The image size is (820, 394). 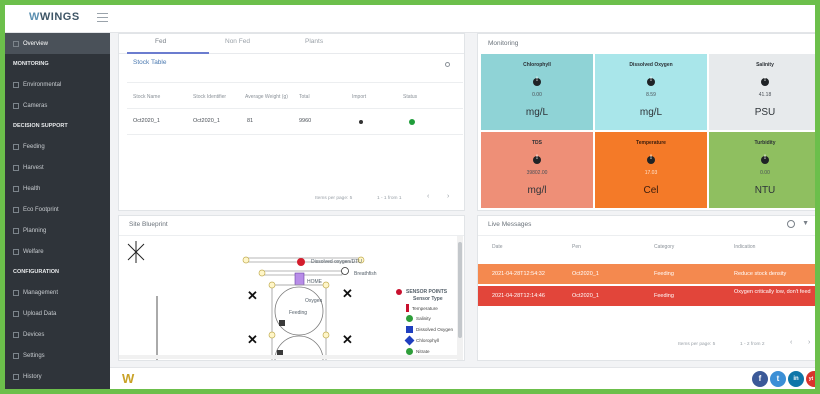 What do you see at coordinates (42, 84) in the screenshot?
I see `sidebar-item-label: Environmental` at bounding box center [42, 84].